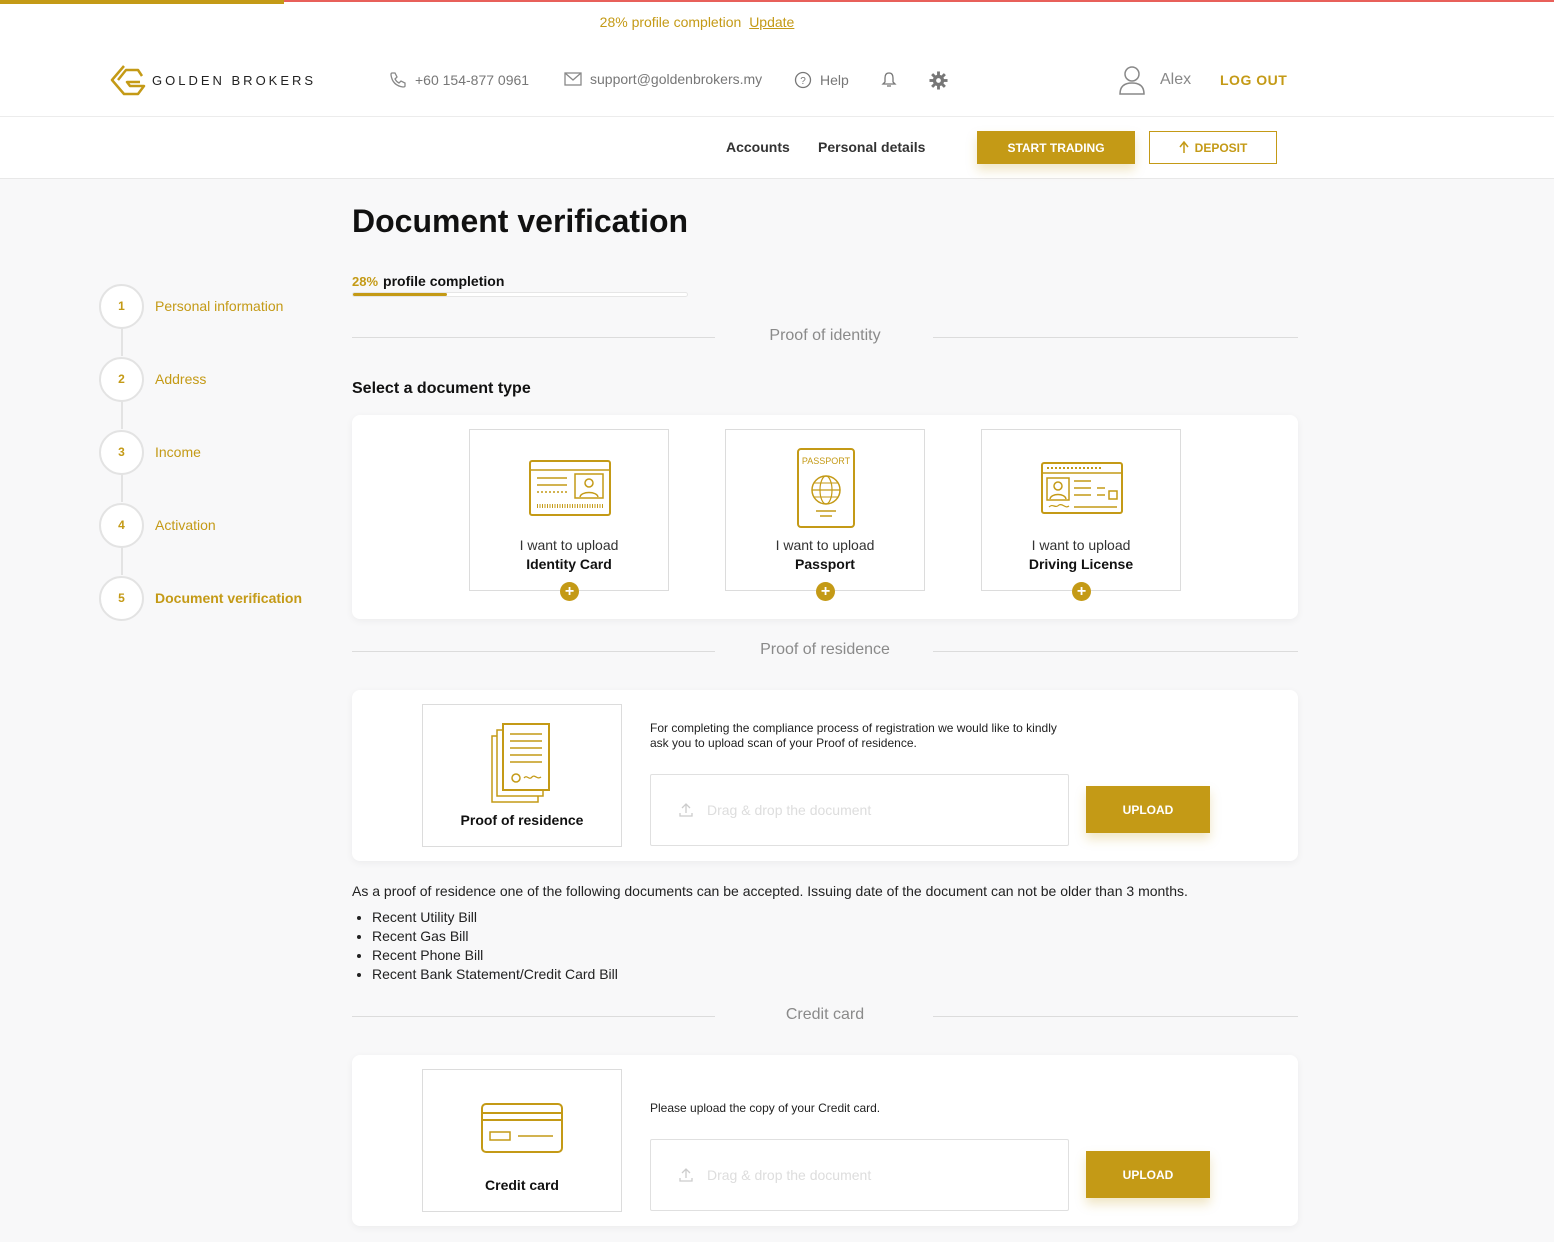 This screenshot has height=1242, width=1554. I want to click on help-link: ? Help, so click(821, 80).